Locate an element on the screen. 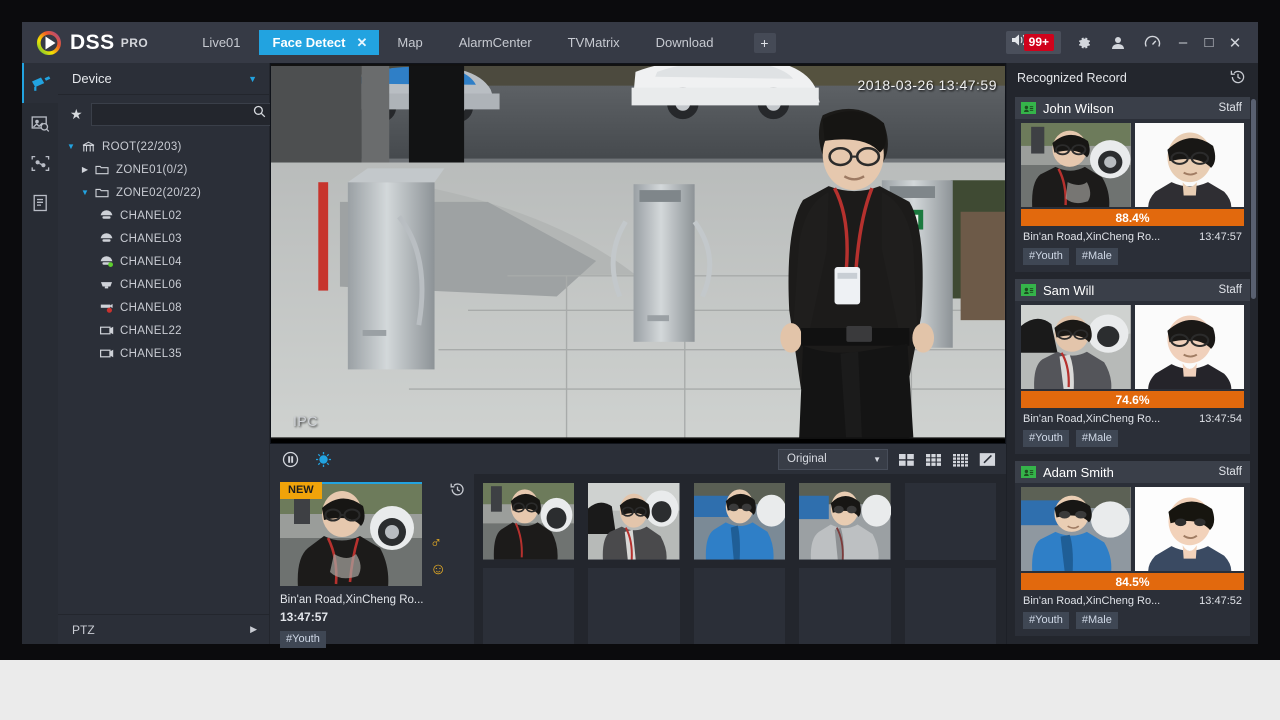 The height and width of the screenshot is (720, 1280). favorite-star-icon: ★ is located at coordinates (76, 114).